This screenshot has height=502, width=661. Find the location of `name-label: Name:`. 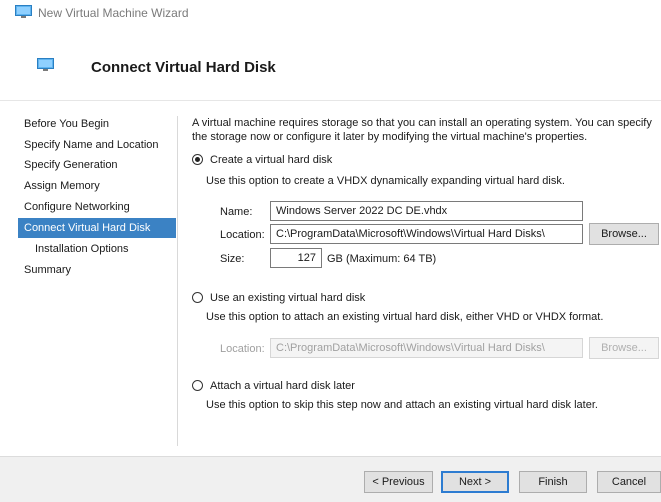

name-label: Name: is located at coordinates (236, 212).